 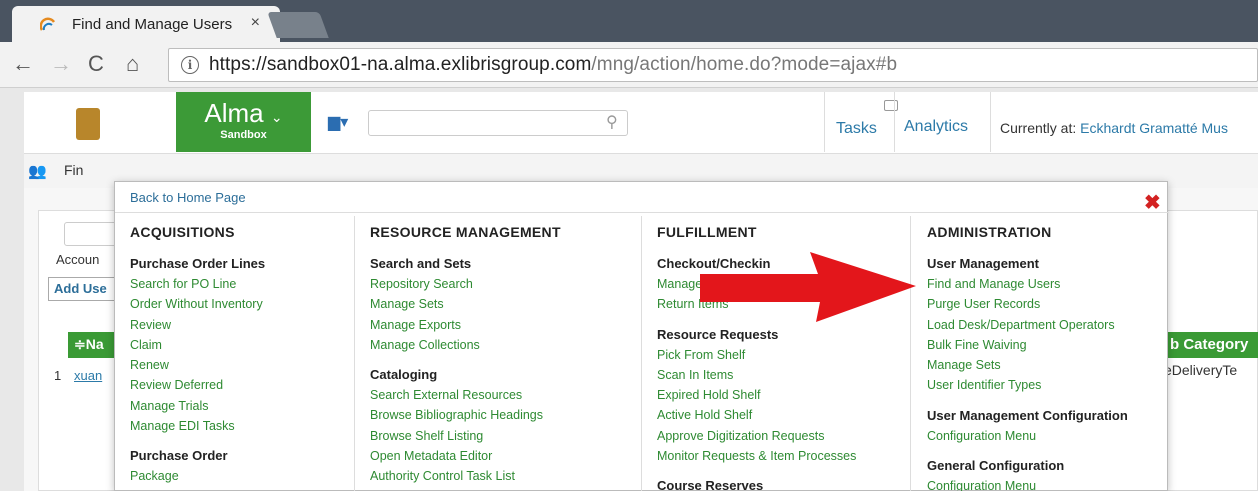 I want to click on menu-item: Repository Search, so click(x=505, y=284).